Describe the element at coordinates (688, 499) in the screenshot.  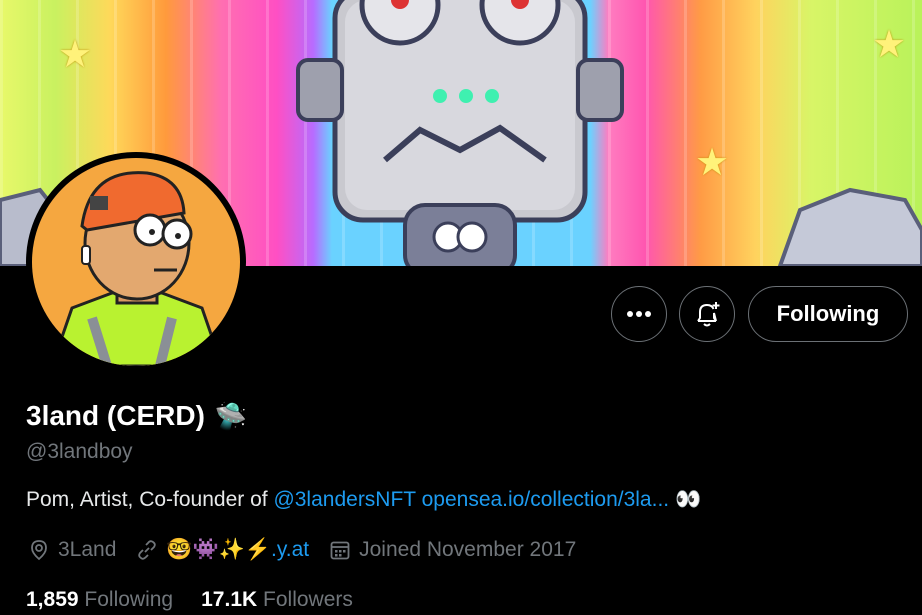
I see `eyes-emoji: 👀` at that location.